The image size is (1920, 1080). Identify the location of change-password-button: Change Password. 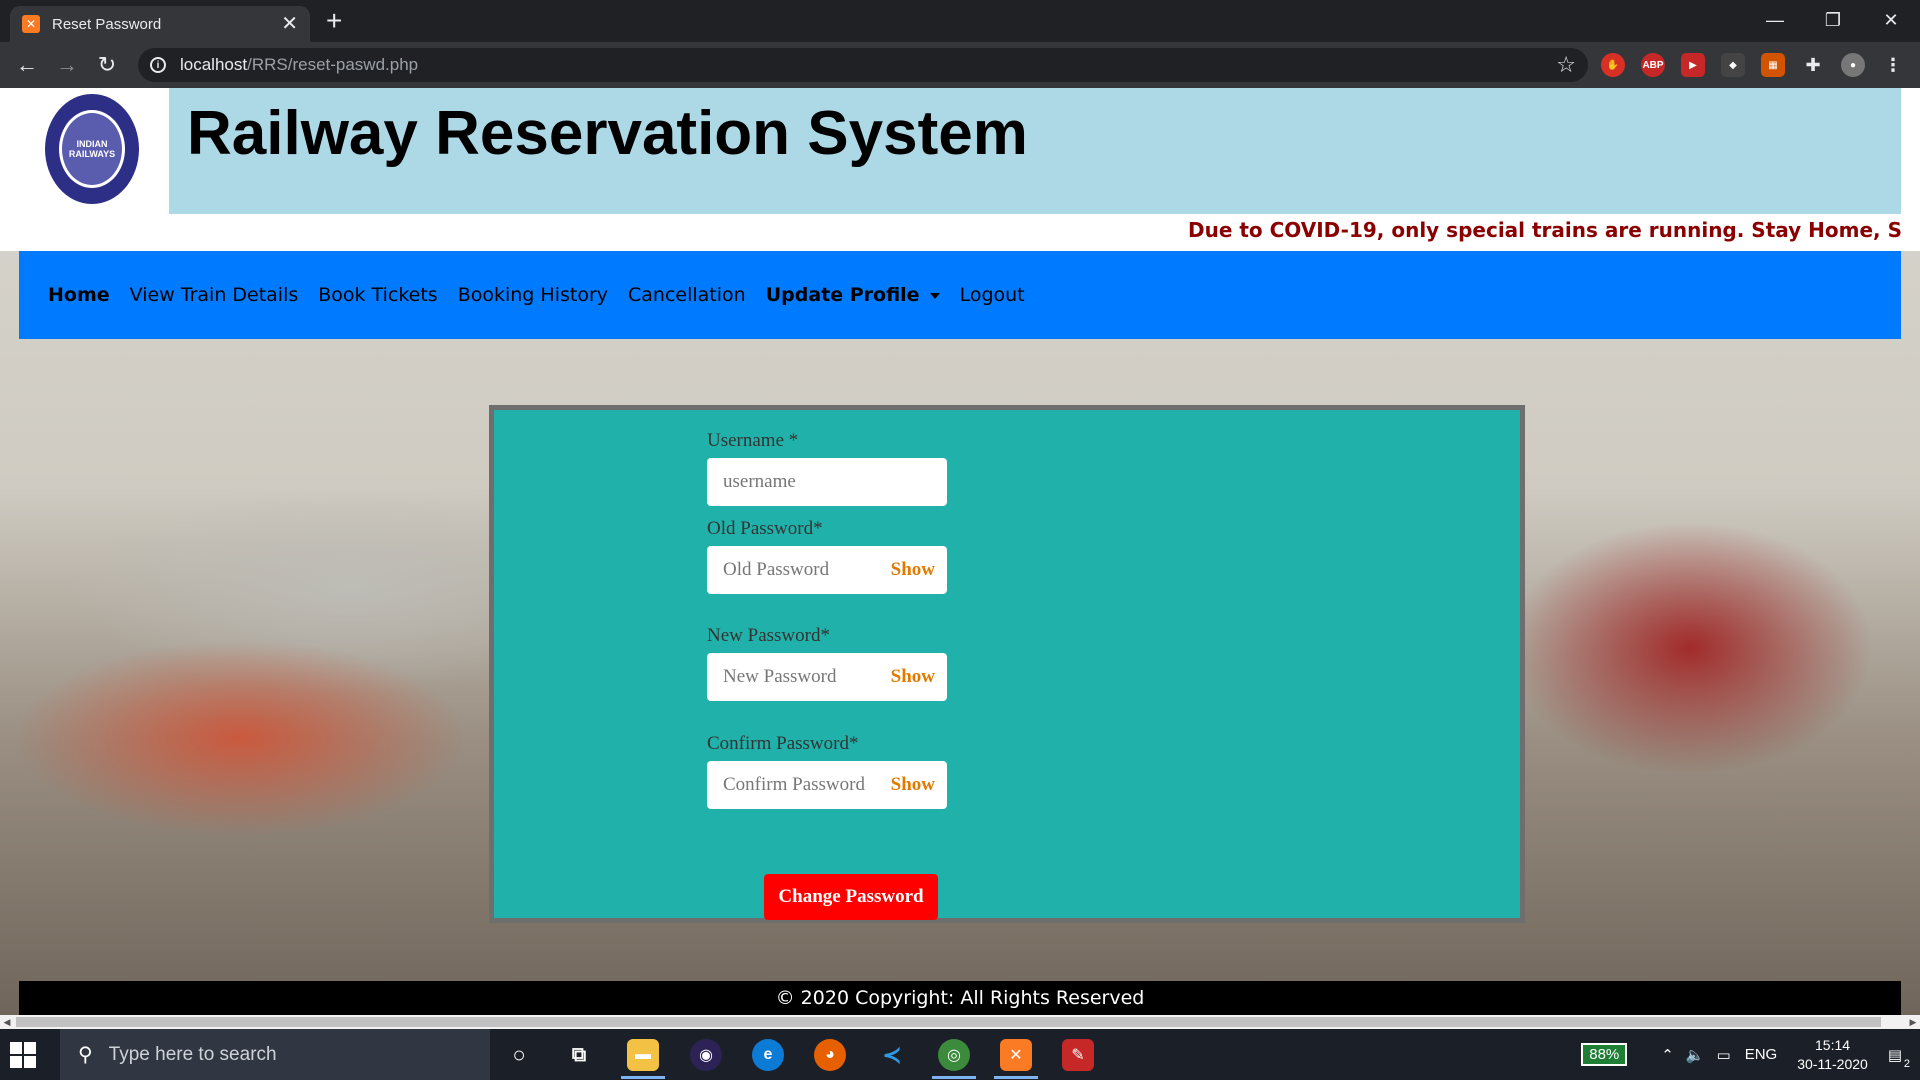
(851, 897).